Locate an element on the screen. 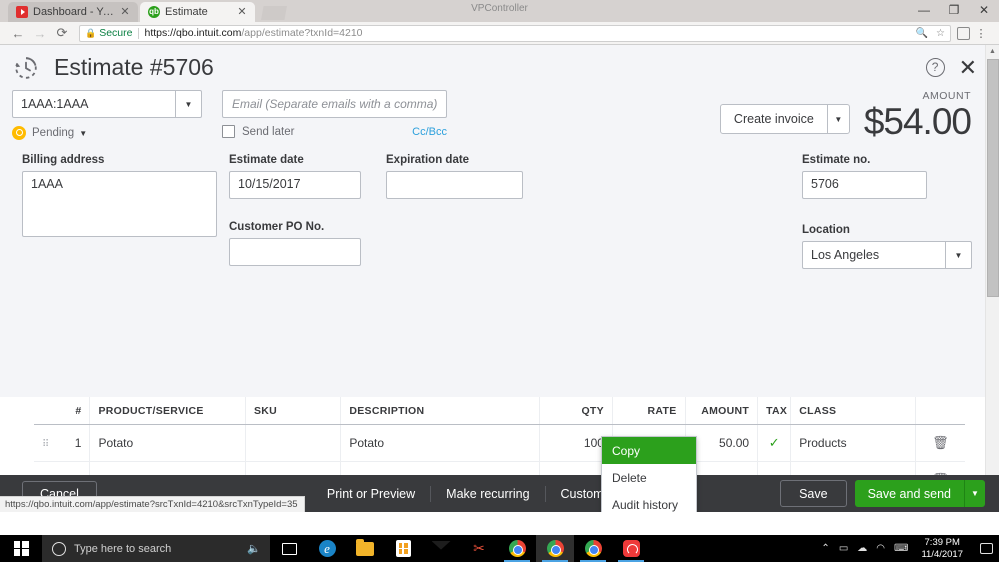 This screenshot has width=999, height=562. taskbar-search: Type here to search 🔈 is located at coordinates (156, 548).